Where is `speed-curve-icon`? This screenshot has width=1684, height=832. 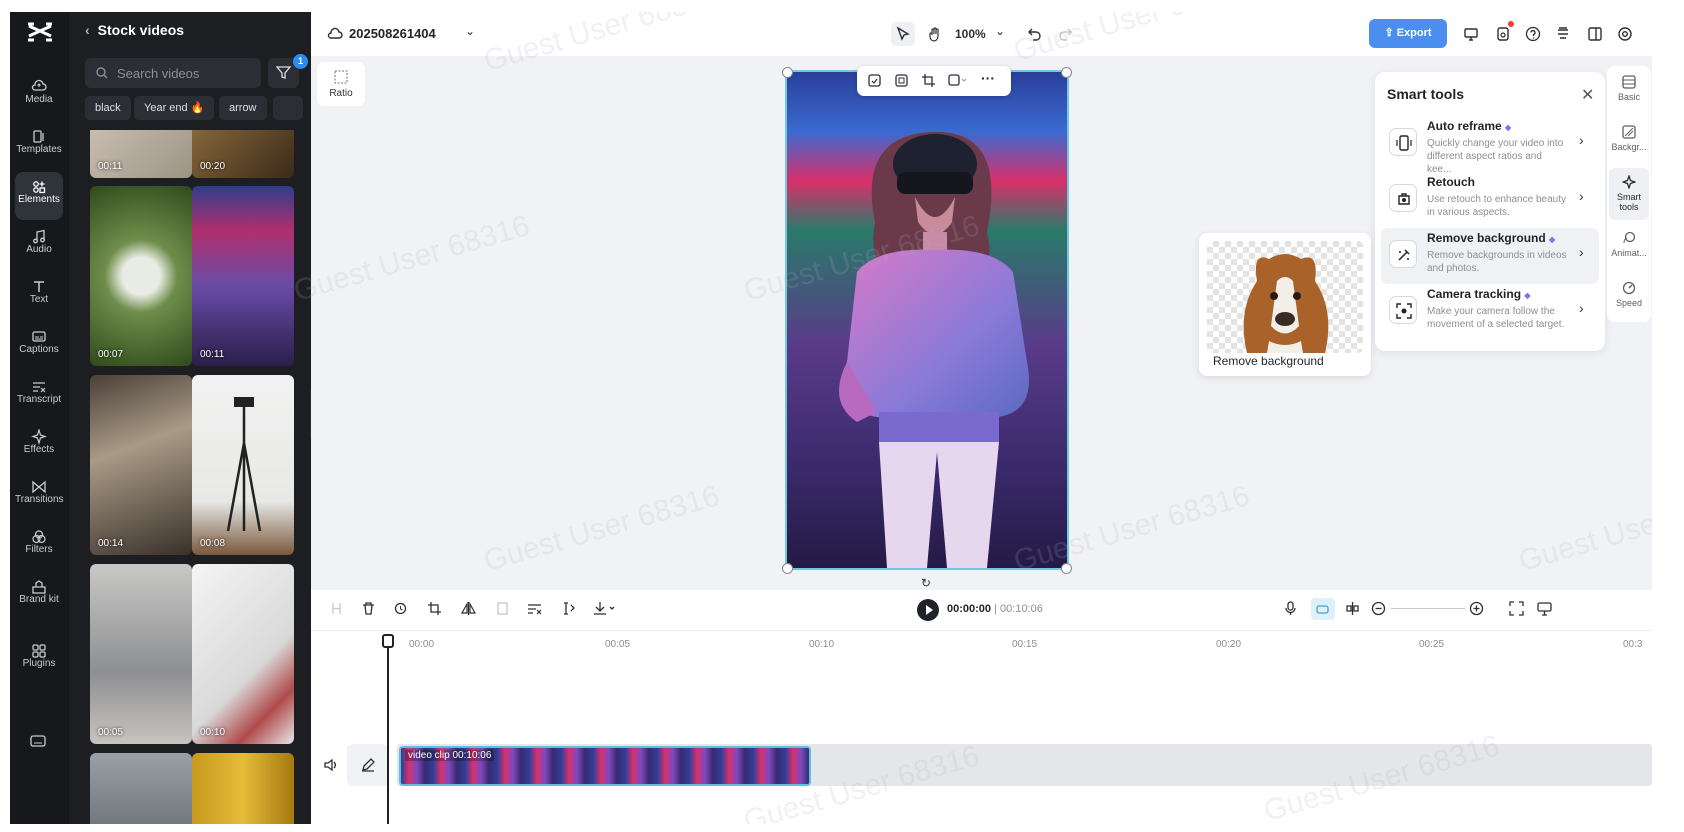
speed-curve-icon is located at coordinates (534, 611).